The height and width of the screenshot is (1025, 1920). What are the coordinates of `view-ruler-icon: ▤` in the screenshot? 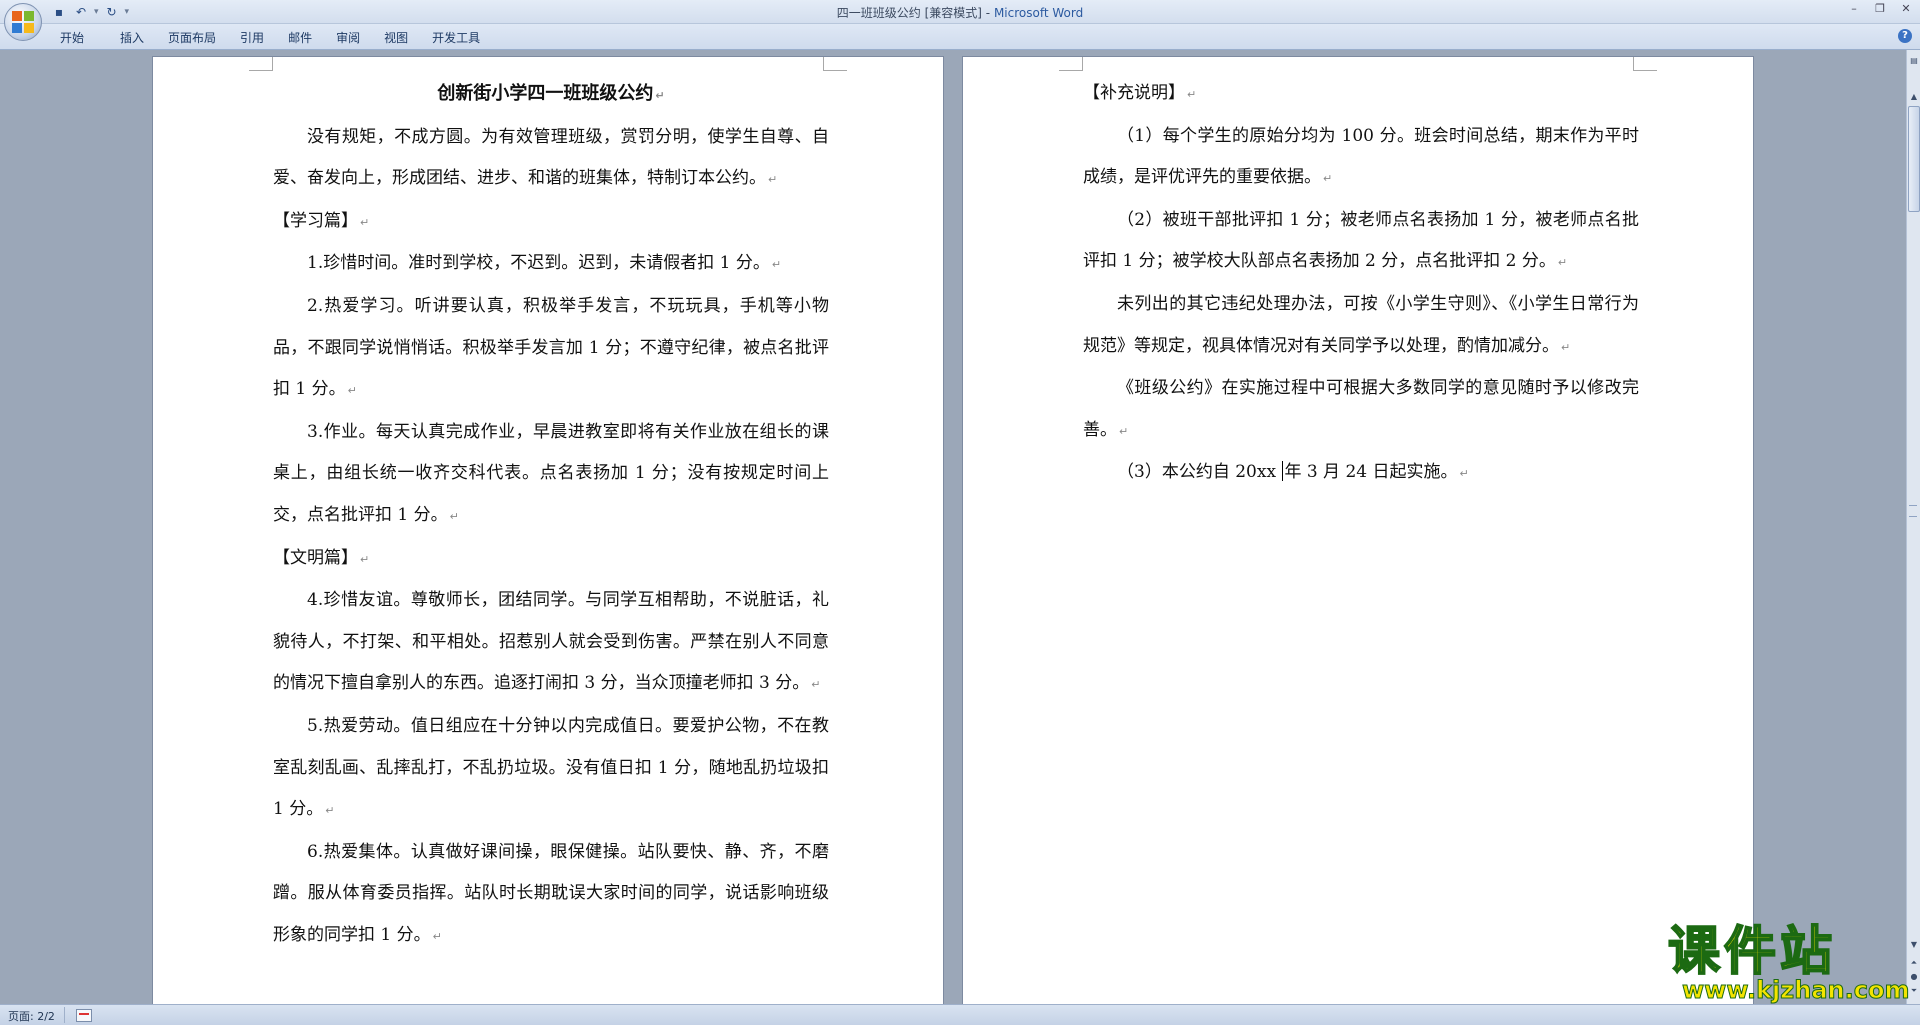 It's located at (1914, 61).